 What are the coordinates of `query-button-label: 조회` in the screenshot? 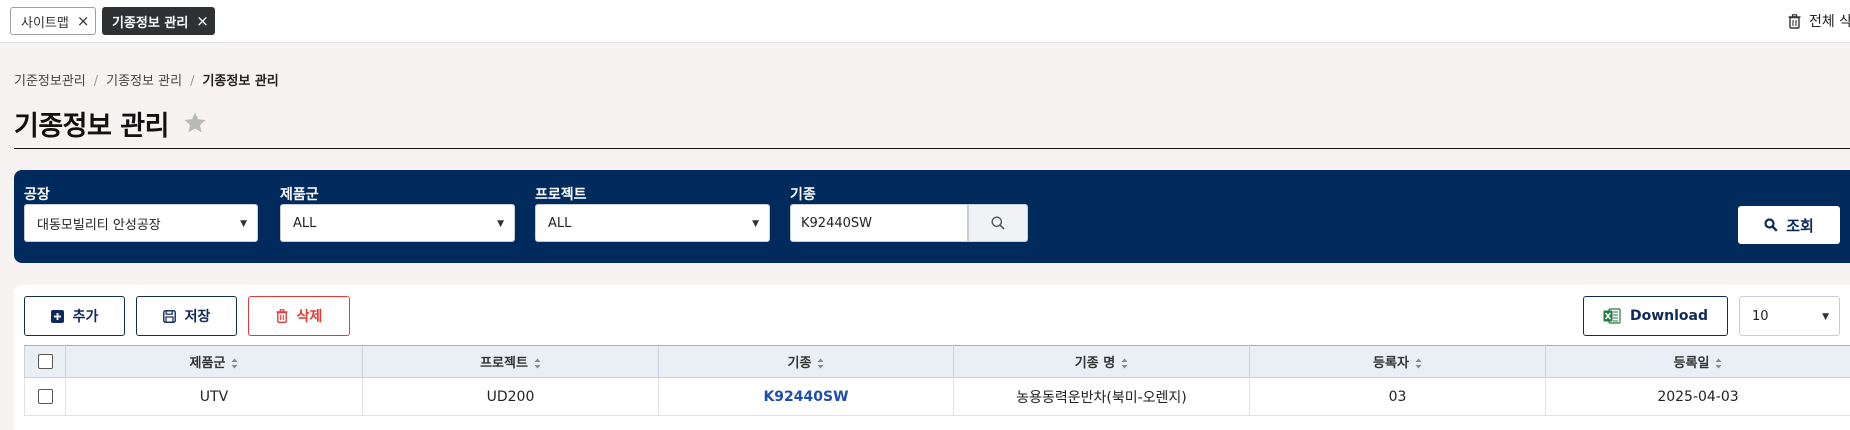 It's located at (1800, 225).